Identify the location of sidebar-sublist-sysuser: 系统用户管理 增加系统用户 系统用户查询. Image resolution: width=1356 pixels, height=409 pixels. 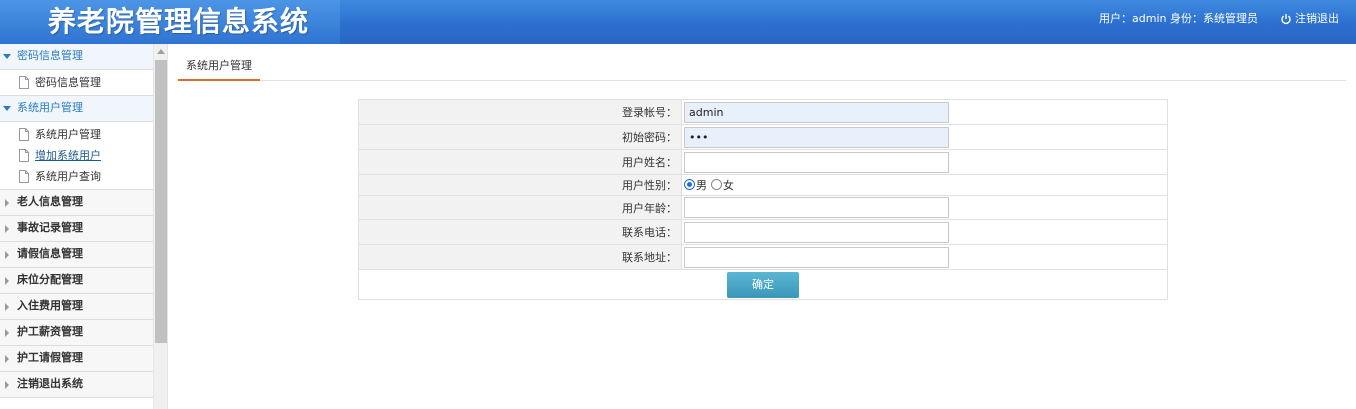
(76, 156).